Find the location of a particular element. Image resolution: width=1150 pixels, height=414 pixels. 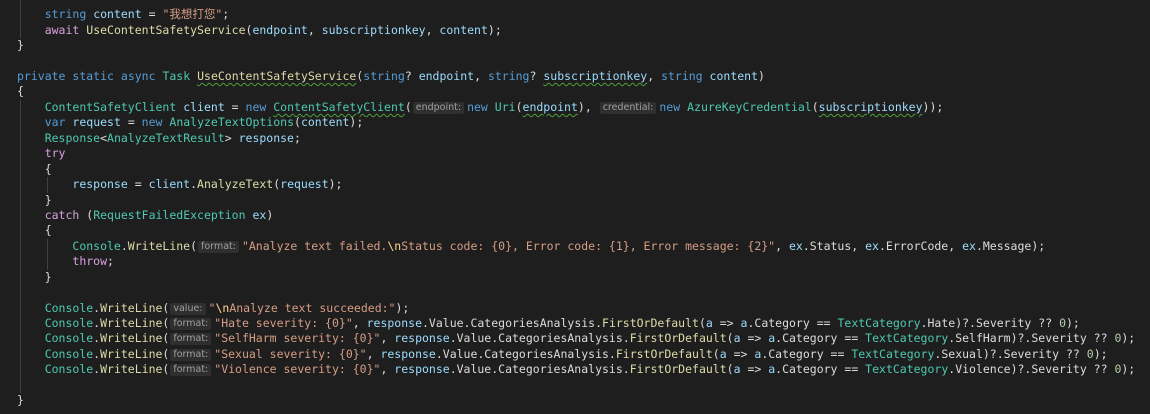

plain-code-token: = is located at coordinates (131, 122).